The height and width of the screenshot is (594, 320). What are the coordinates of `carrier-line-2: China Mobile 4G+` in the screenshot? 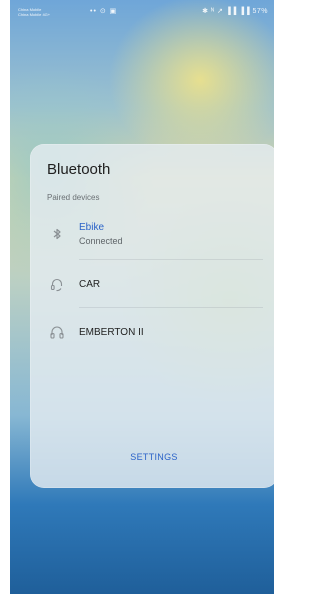 It's located at (34, 14).